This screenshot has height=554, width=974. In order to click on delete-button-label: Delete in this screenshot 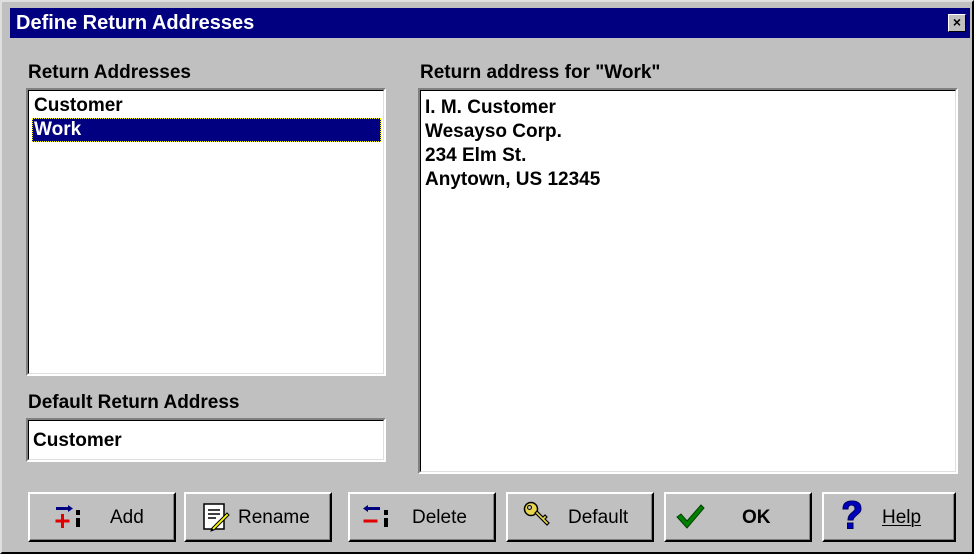, I will do `click(439, 517)`.